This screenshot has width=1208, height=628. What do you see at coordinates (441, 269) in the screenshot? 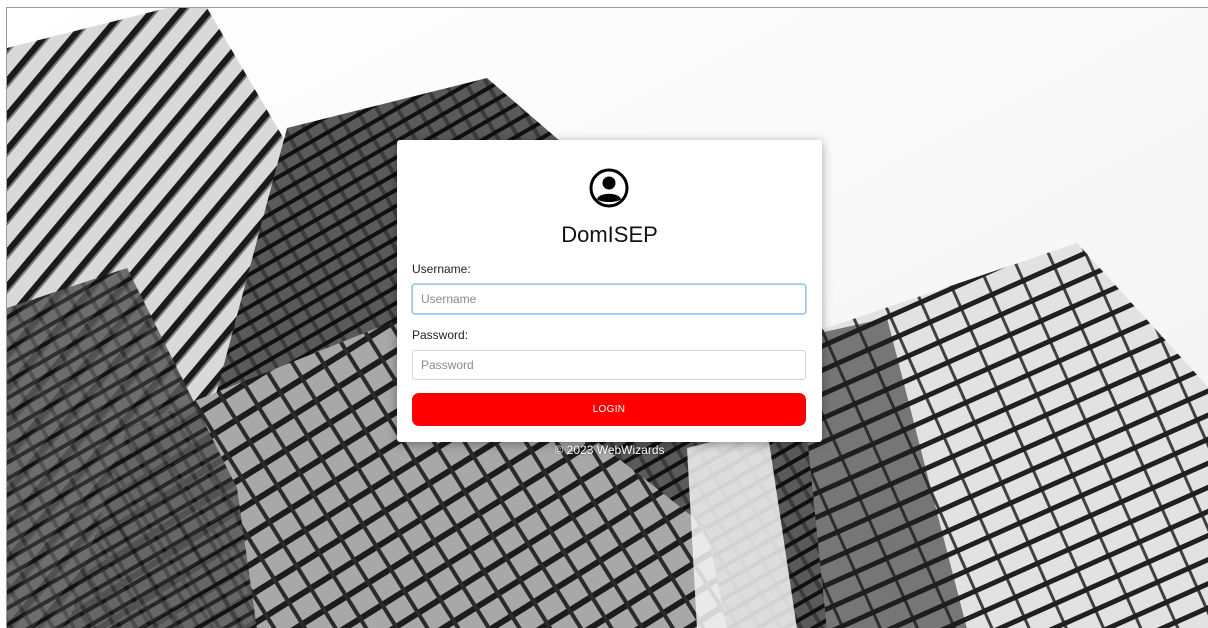
I see `username-label: Username:` at bounding box center [441, 269].